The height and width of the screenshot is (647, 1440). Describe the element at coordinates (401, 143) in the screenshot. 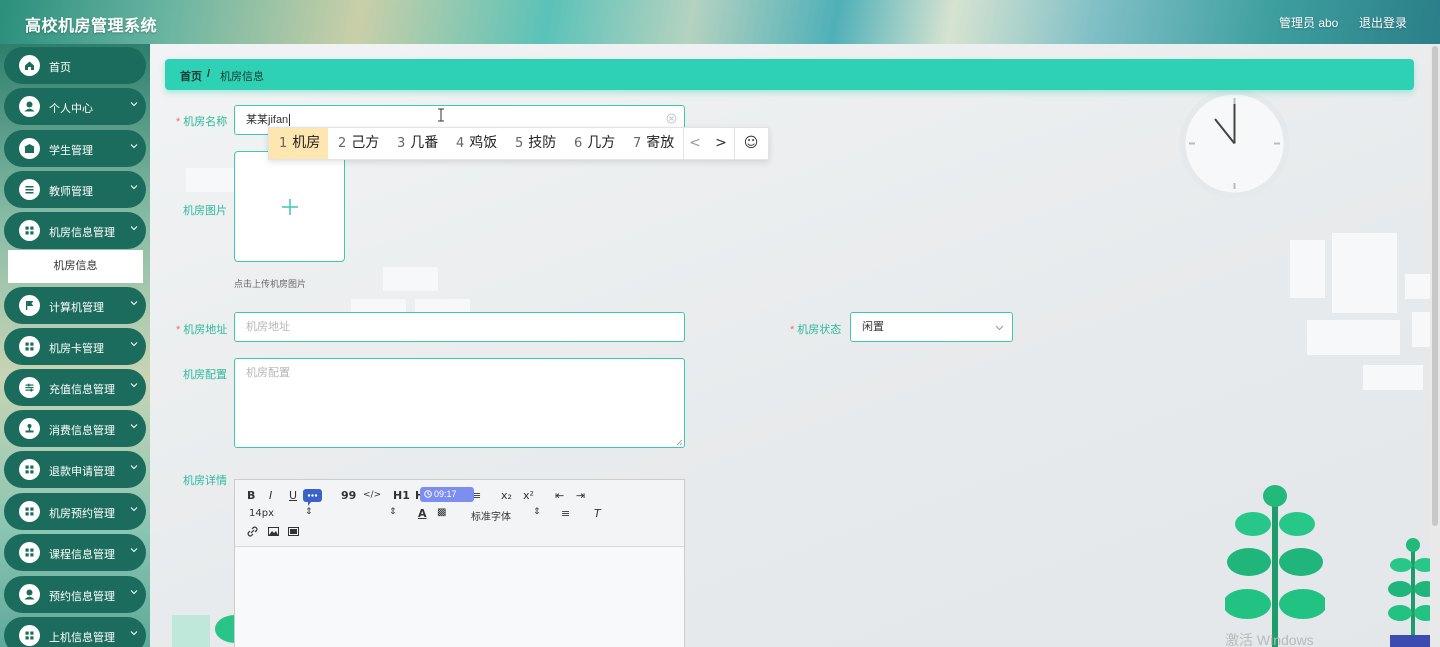

I see `ime-candidate-number: 3` at that location.